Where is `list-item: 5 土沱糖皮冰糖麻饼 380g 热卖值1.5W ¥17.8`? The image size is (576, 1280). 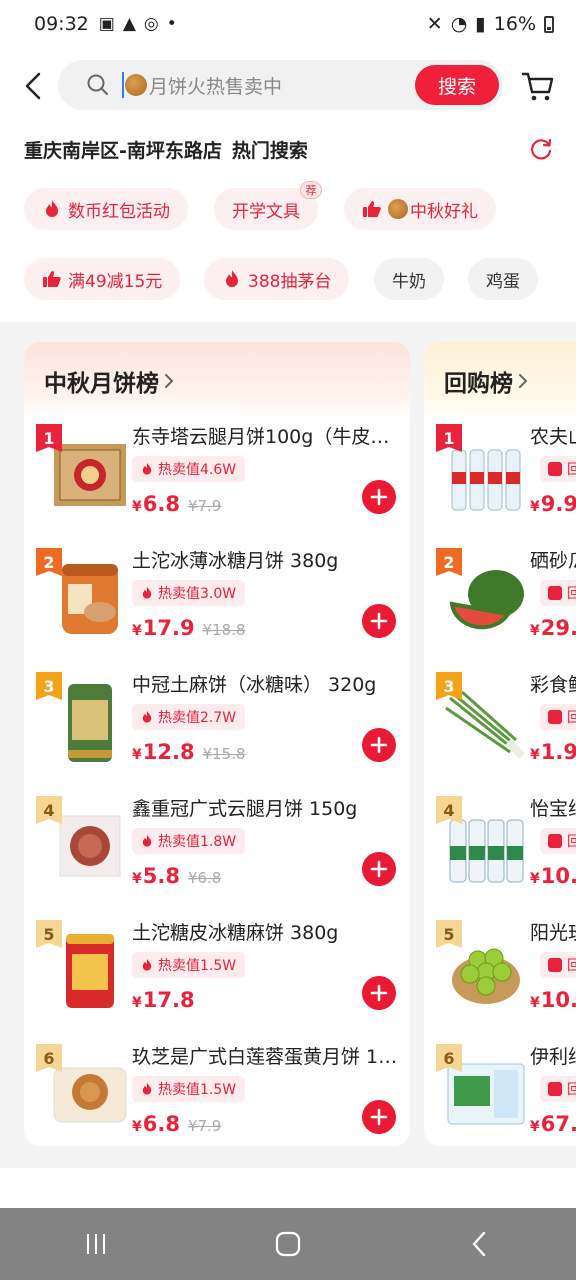 list-item: 5 土沱糖皮冰糖麻饼 380g 热卖值1.5W ¥17.8 is located at coordinates (217, 978).